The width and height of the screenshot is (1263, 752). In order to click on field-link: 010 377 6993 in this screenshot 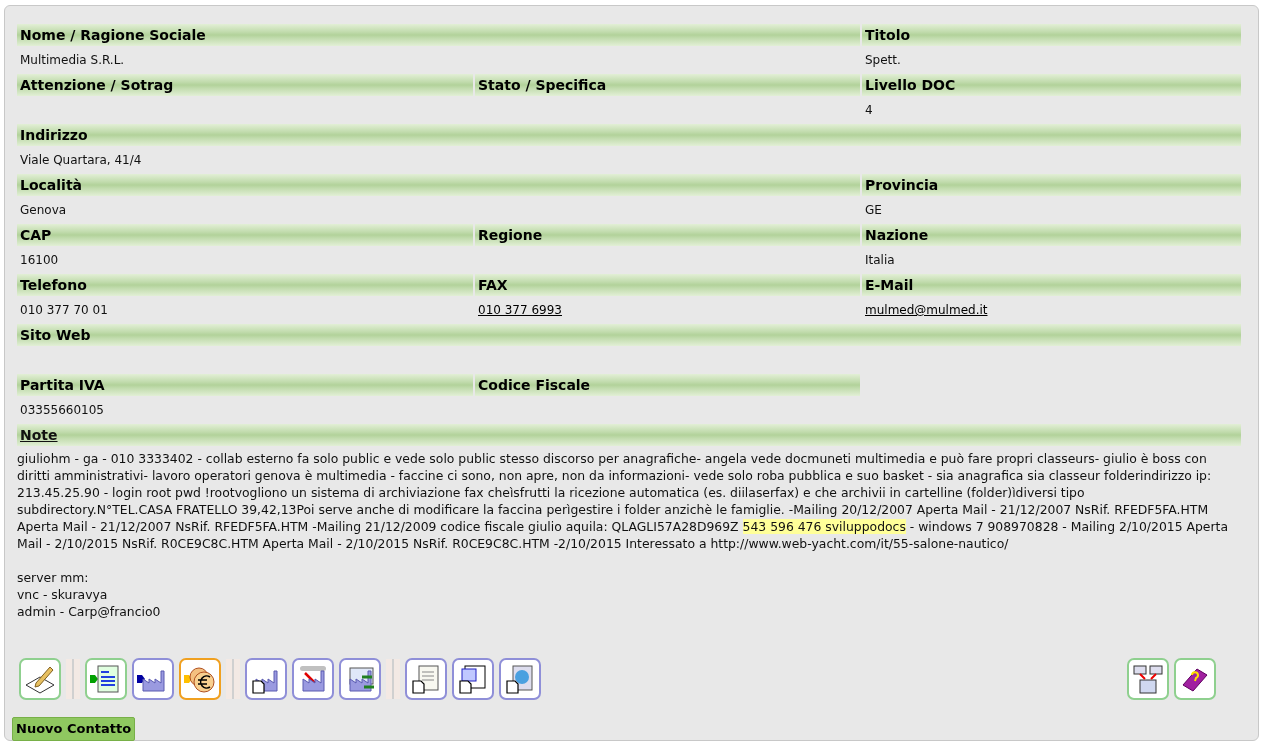, I will do `click(520, 310)`.